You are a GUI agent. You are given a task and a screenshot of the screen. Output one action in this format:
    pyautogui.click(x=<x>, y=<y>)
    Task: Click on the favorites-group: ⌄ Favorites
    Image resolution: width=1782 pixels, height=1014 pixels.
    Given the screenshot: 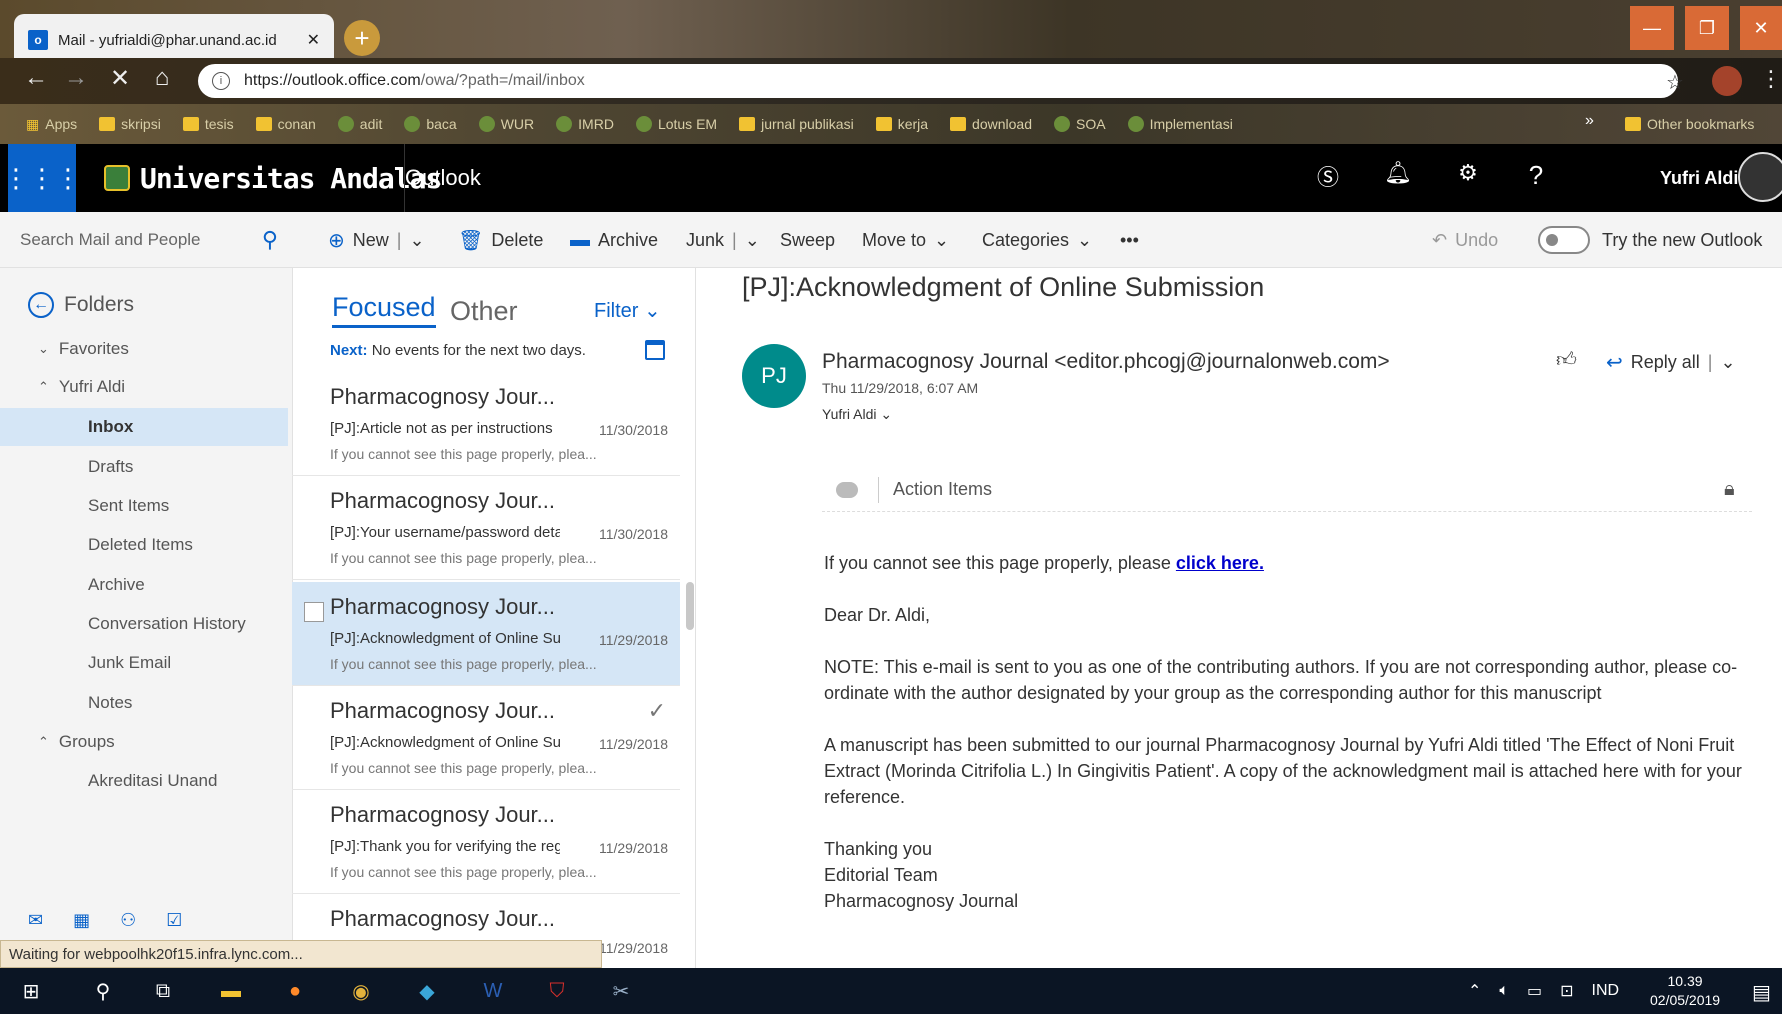 What is the action you would take?
    pyautogui.click(x=144, y=349)
    